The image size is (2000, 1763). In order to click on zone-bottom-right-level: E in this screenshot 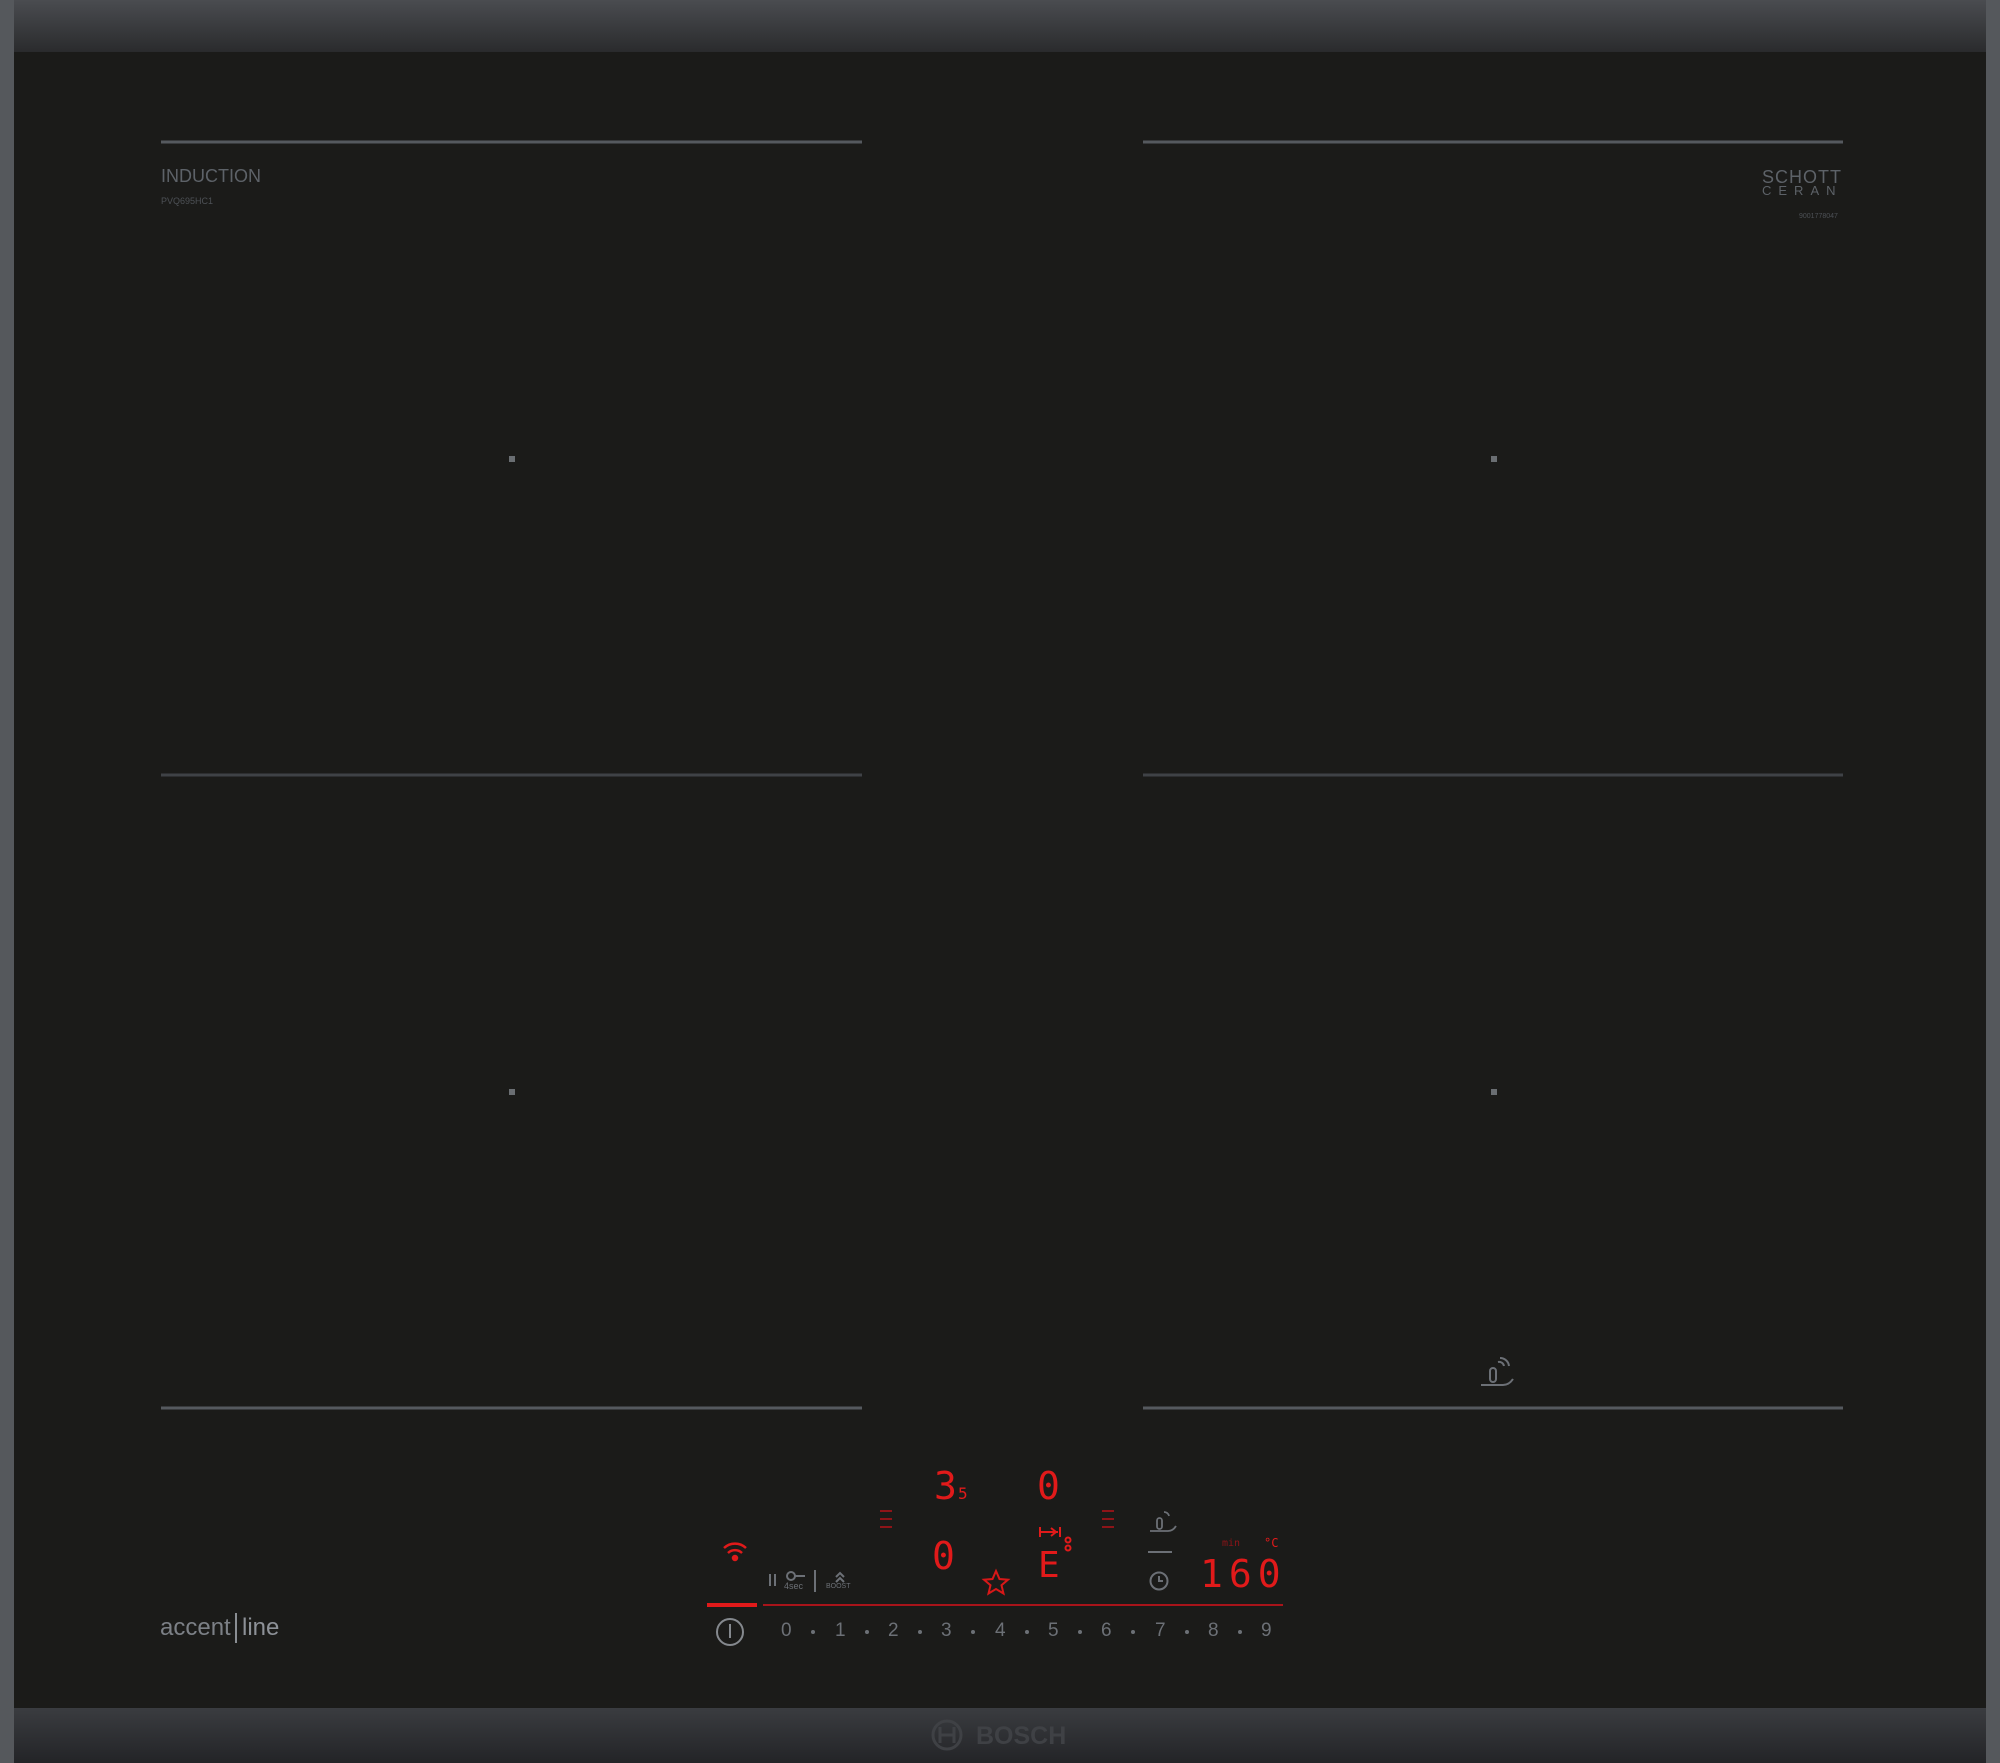, I will do `click(1049, 1565)`.